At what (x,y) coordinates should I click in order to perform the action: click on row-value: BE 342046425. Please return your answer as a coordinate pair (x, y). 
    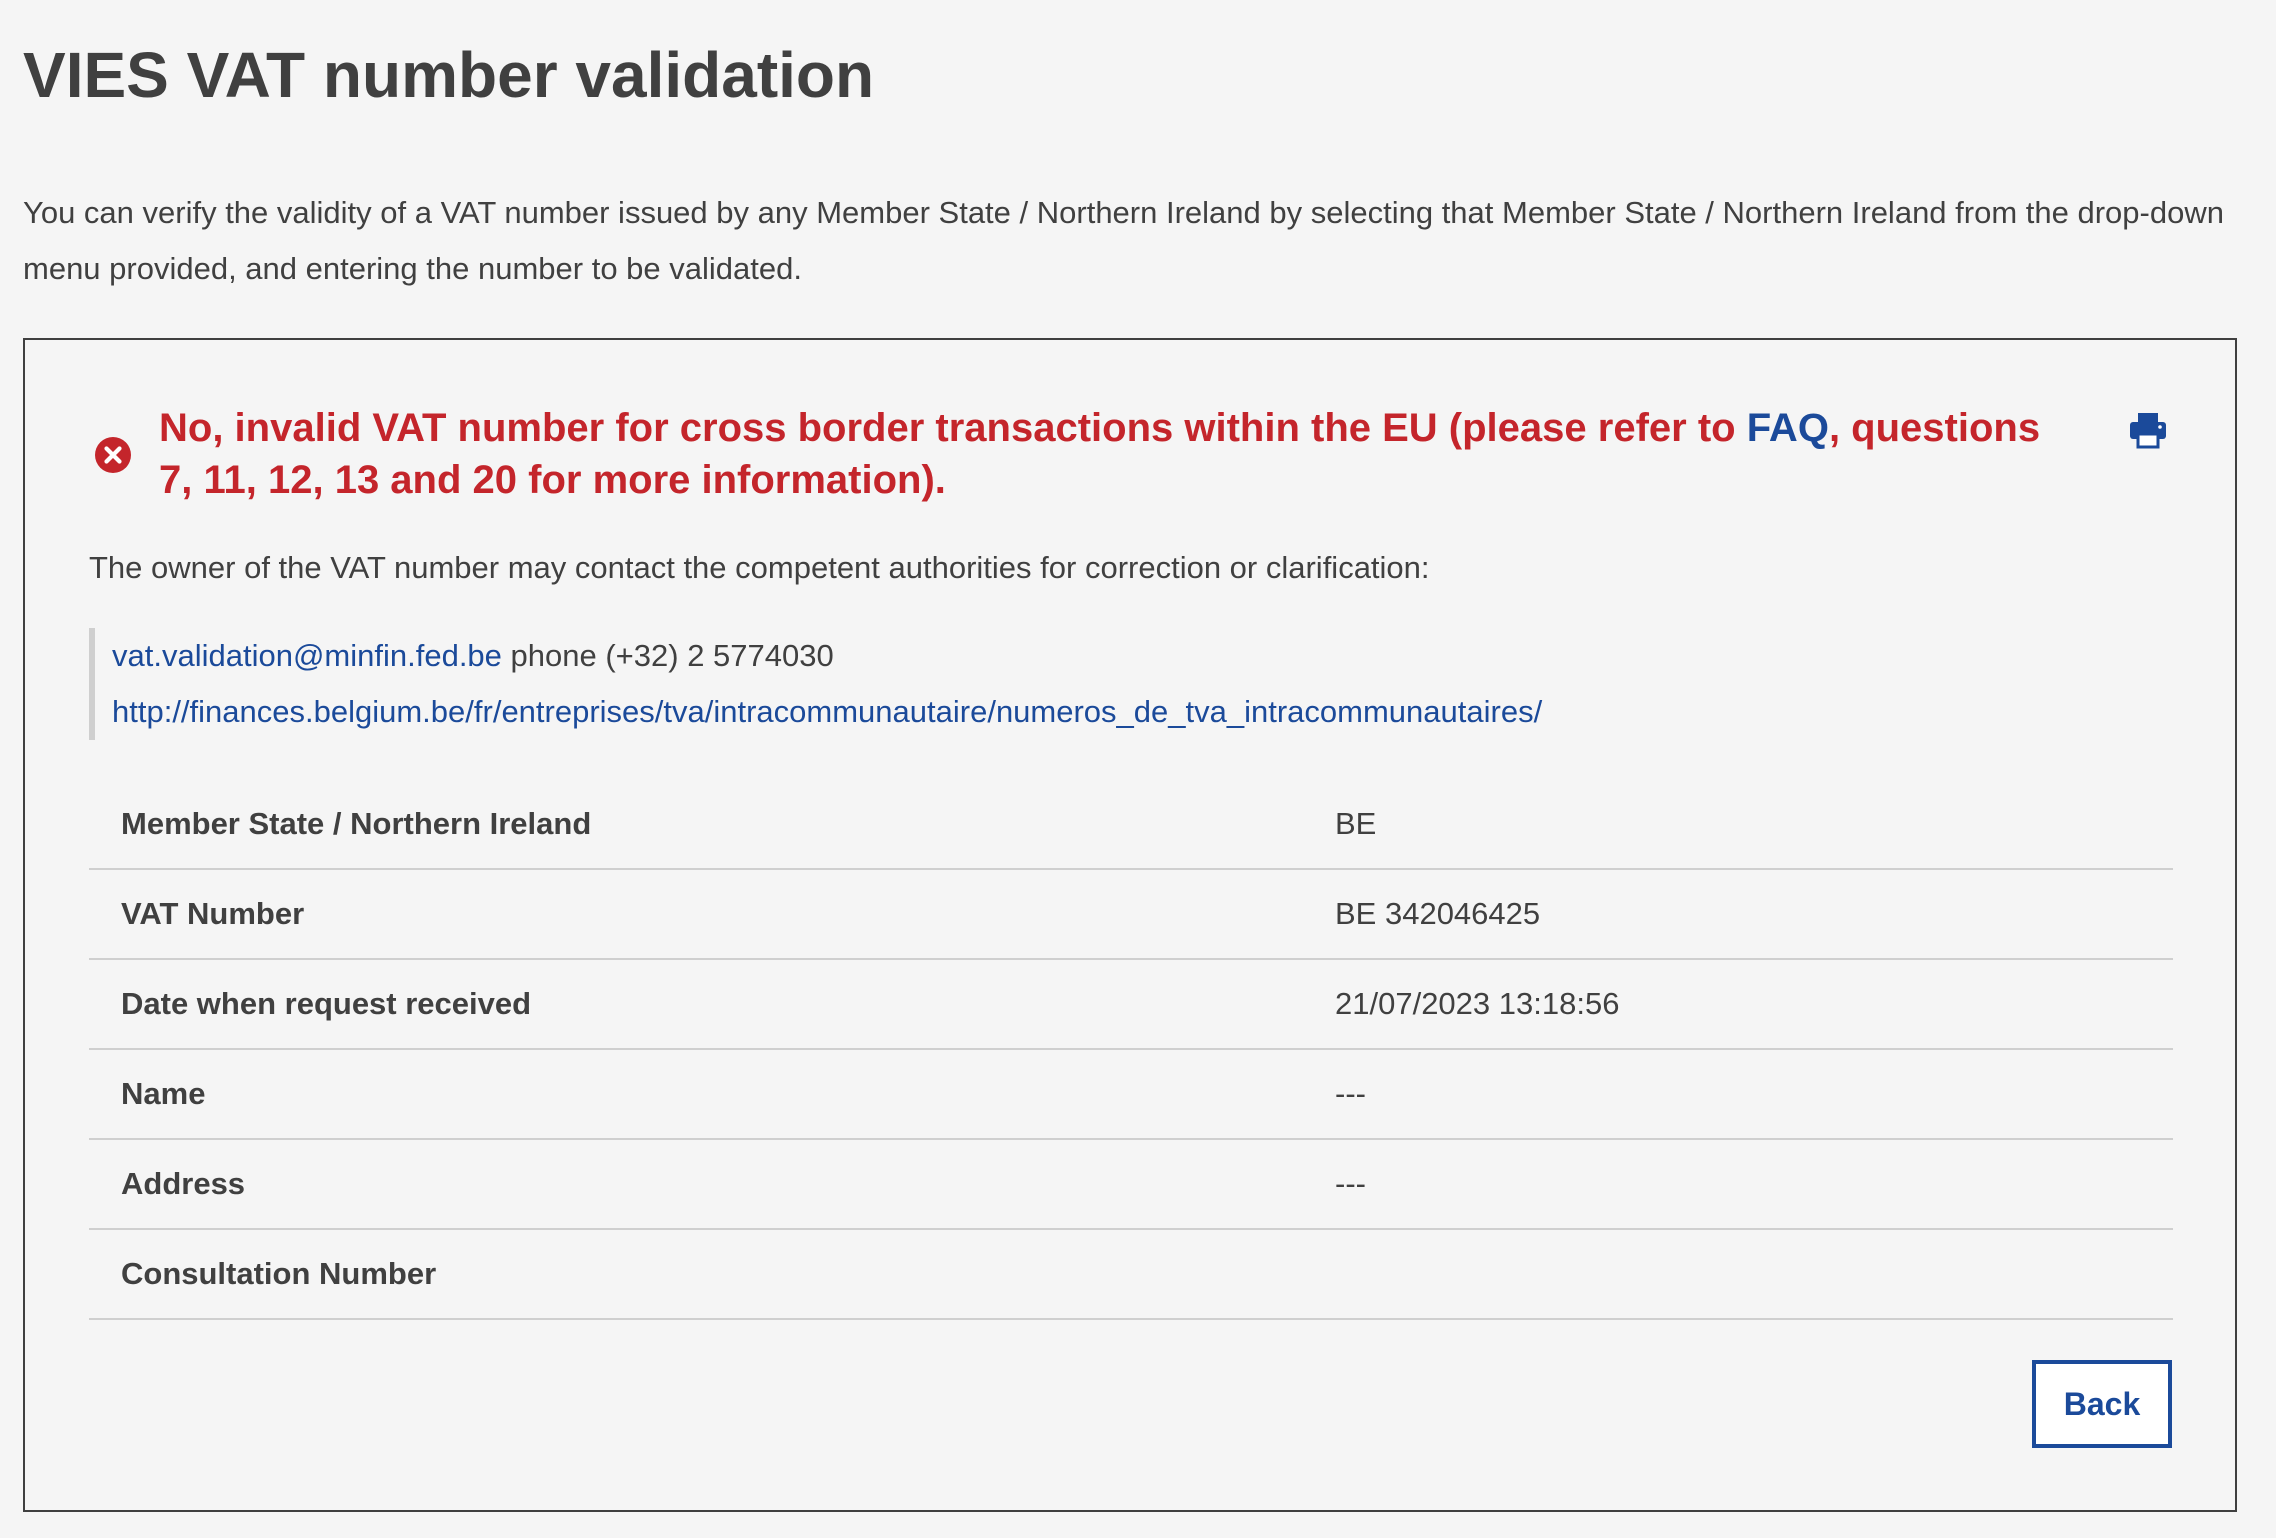
    Looking at the image, I should click on (1754, 914).